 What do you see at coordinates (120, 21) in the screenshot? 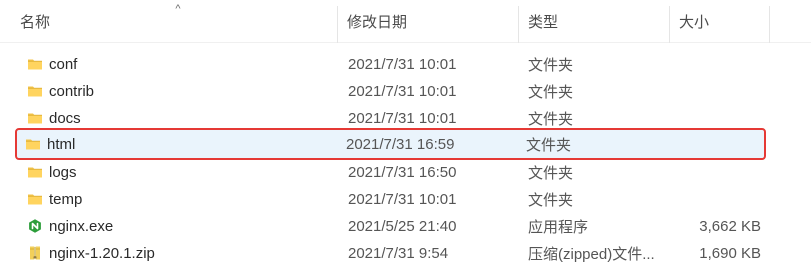
I see `column-header-name: 名称` at bounding box center [120, 21].